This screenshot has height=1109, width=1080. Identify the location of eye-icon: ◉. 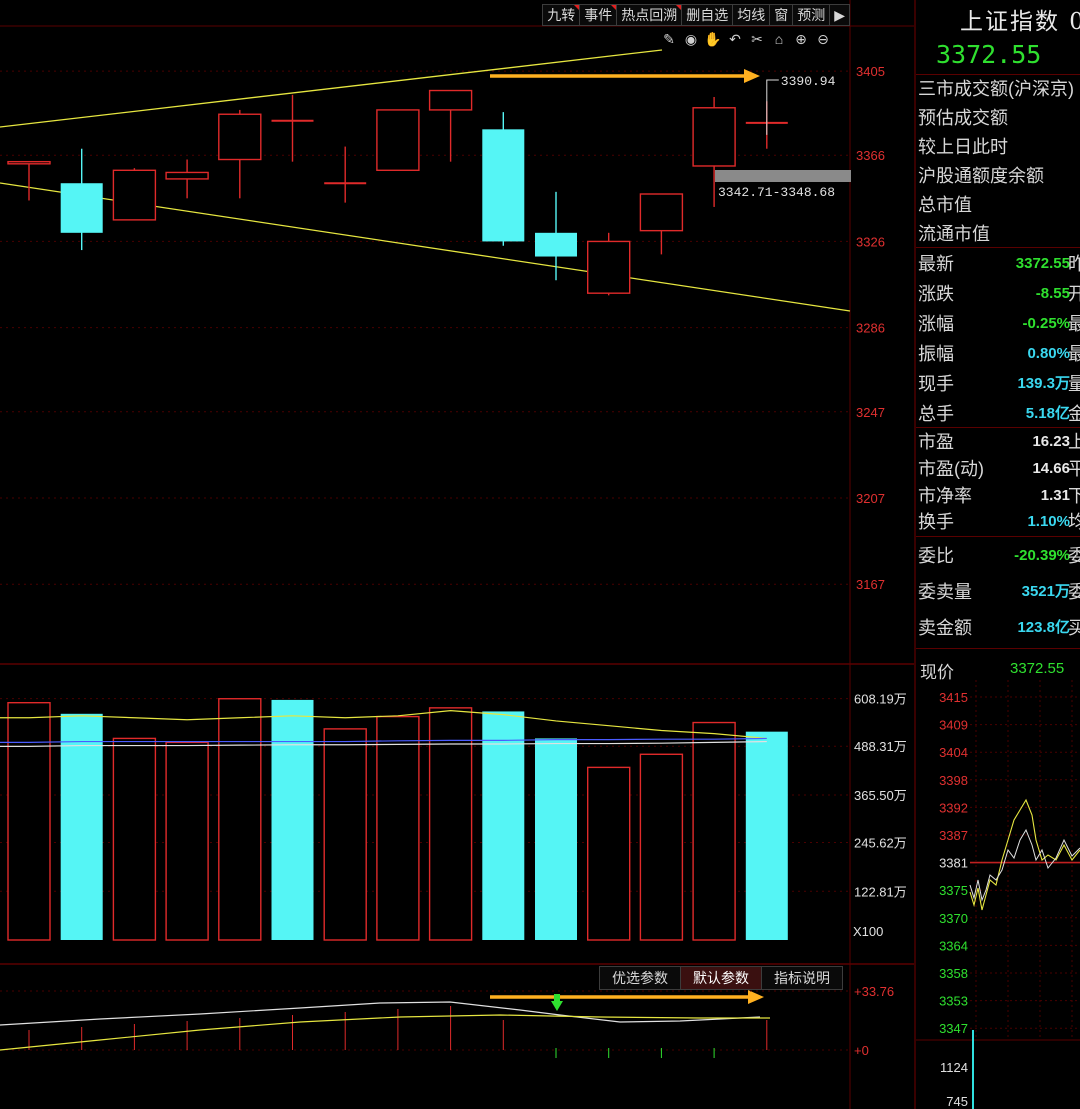
(691, 39).